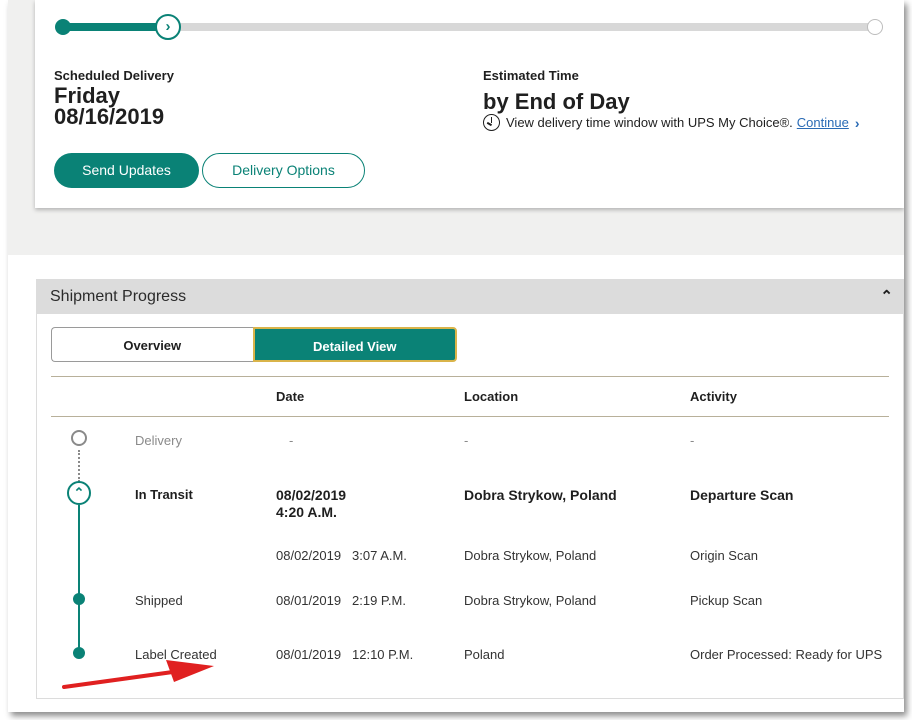 Image resolution: width=912 pixels, height=720 pixels. What do you see at coordinates (875, 27) in the screenshot?
I see `progress-end-dot` at bounding box center [875, 27].